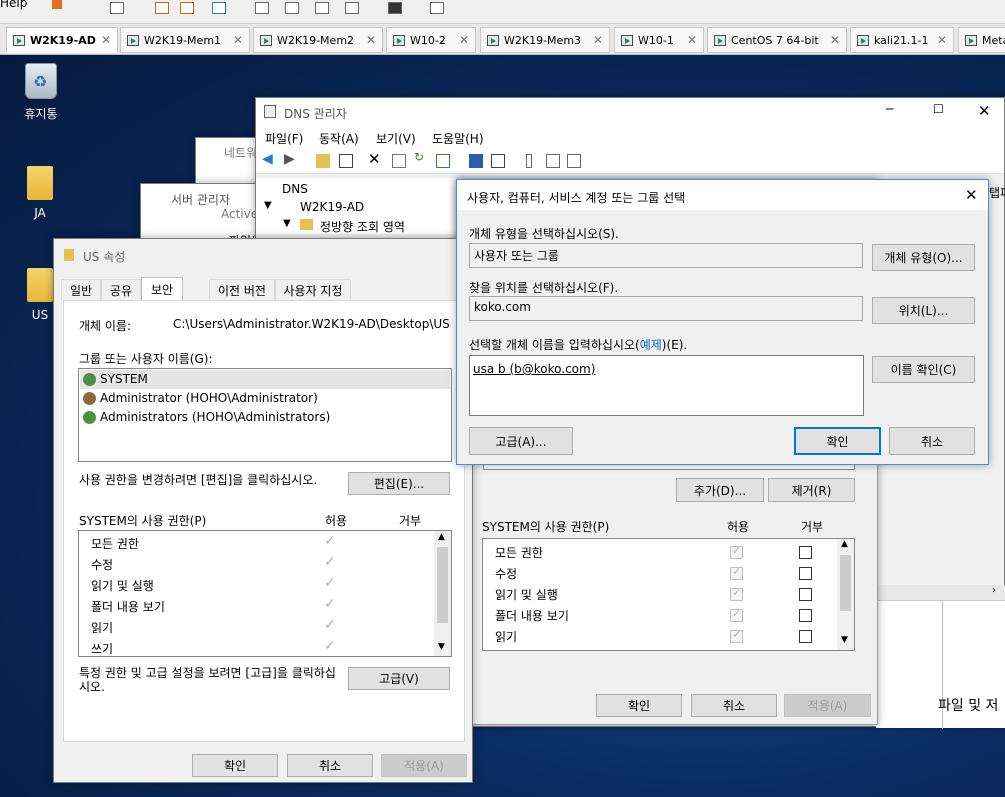 The image size is (1005, 797). Describe the element at coordinates (291, 159) in the screenshot. I see `forward-icon: ▶` at that location.